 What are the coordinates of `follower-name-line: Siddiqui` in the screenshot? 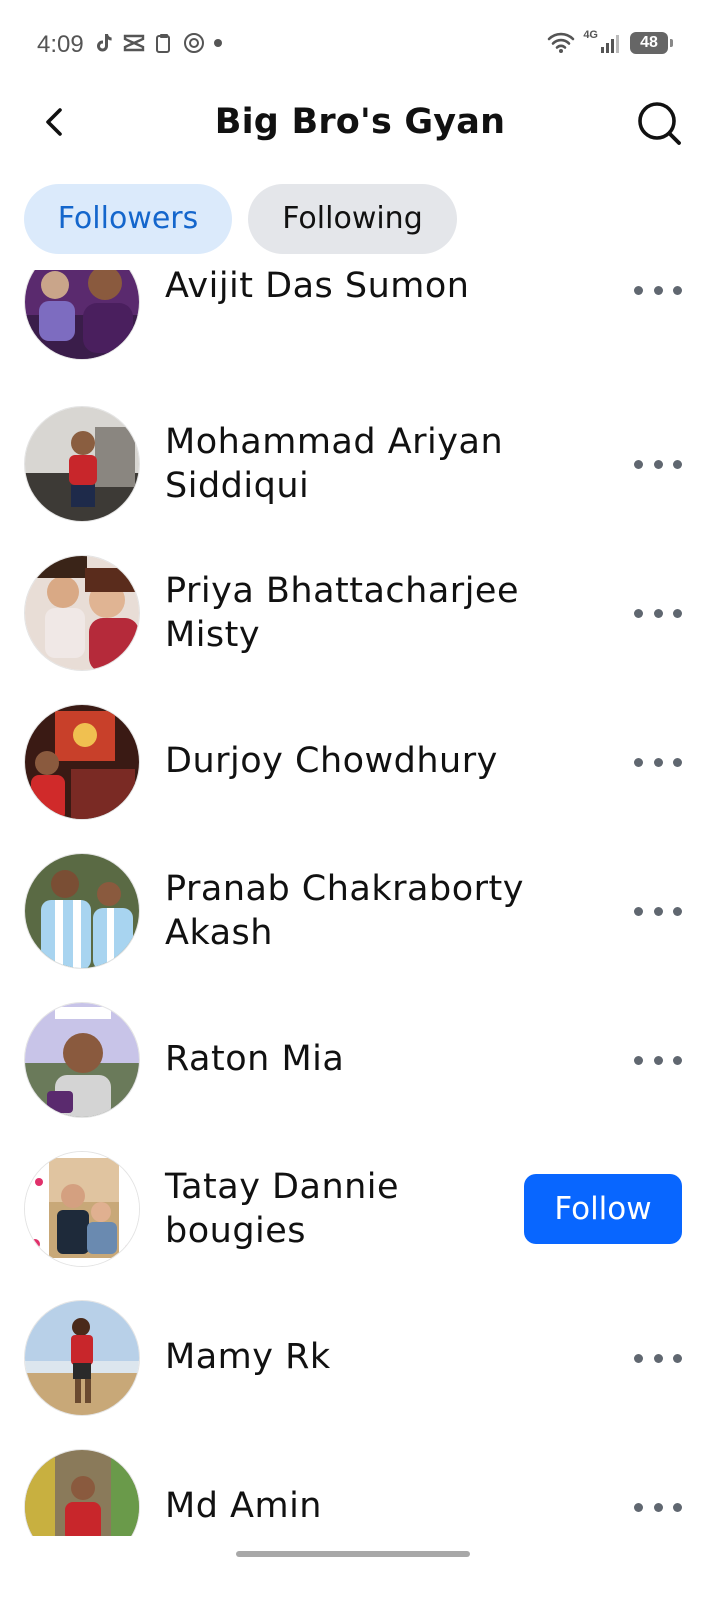 It's located at (237, 486).